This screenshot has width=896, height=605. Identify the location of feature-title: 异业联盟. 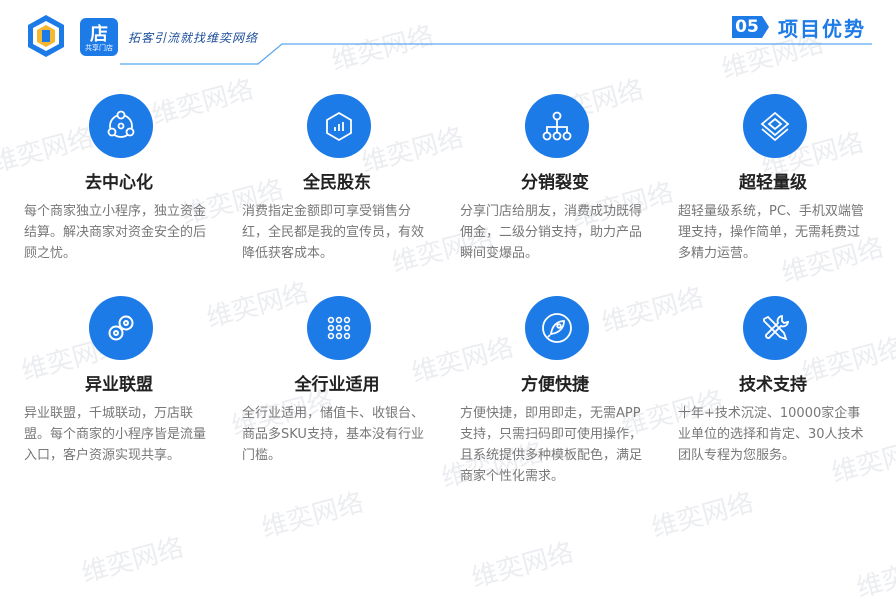
(119, 385).